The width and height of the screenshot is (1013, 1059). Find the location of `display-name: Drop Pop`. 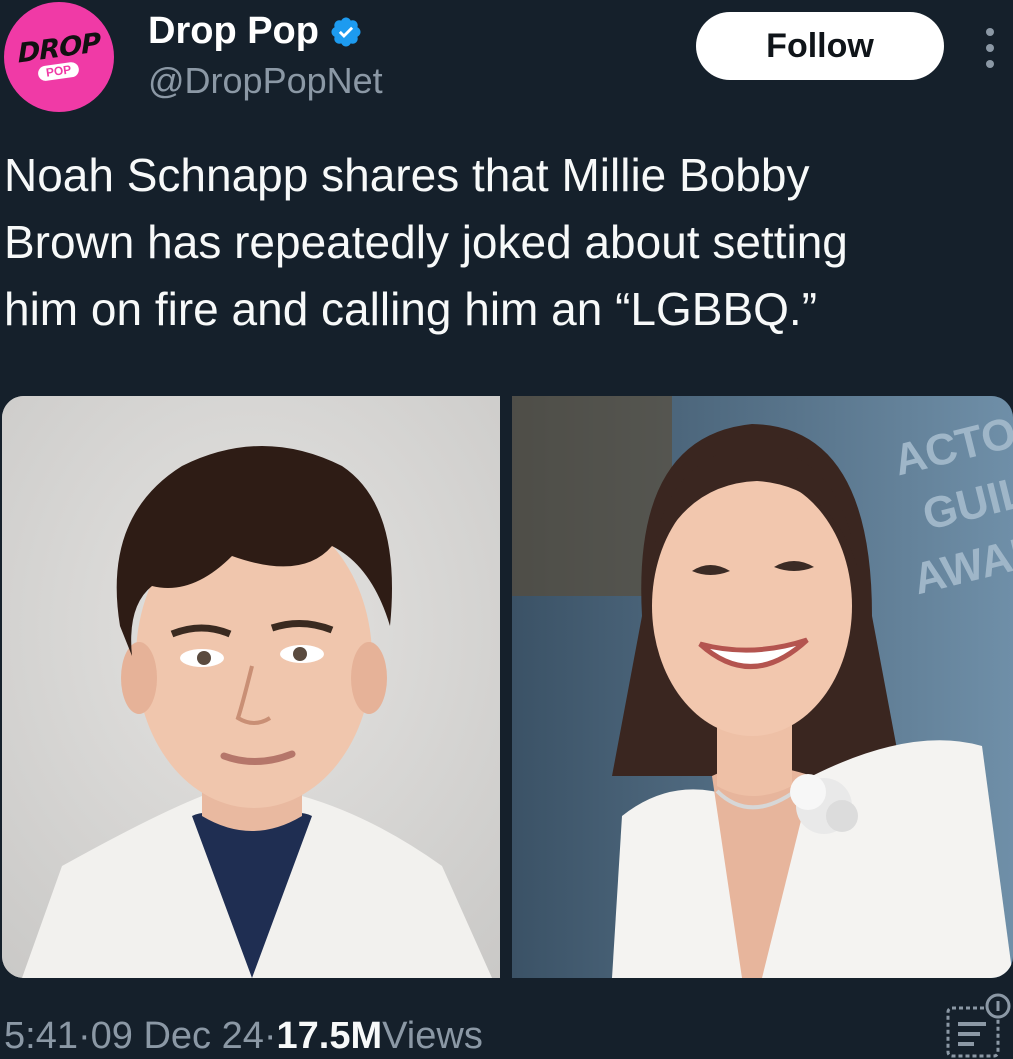

display-name: Drop Pop is located at coordinates (233, 31).